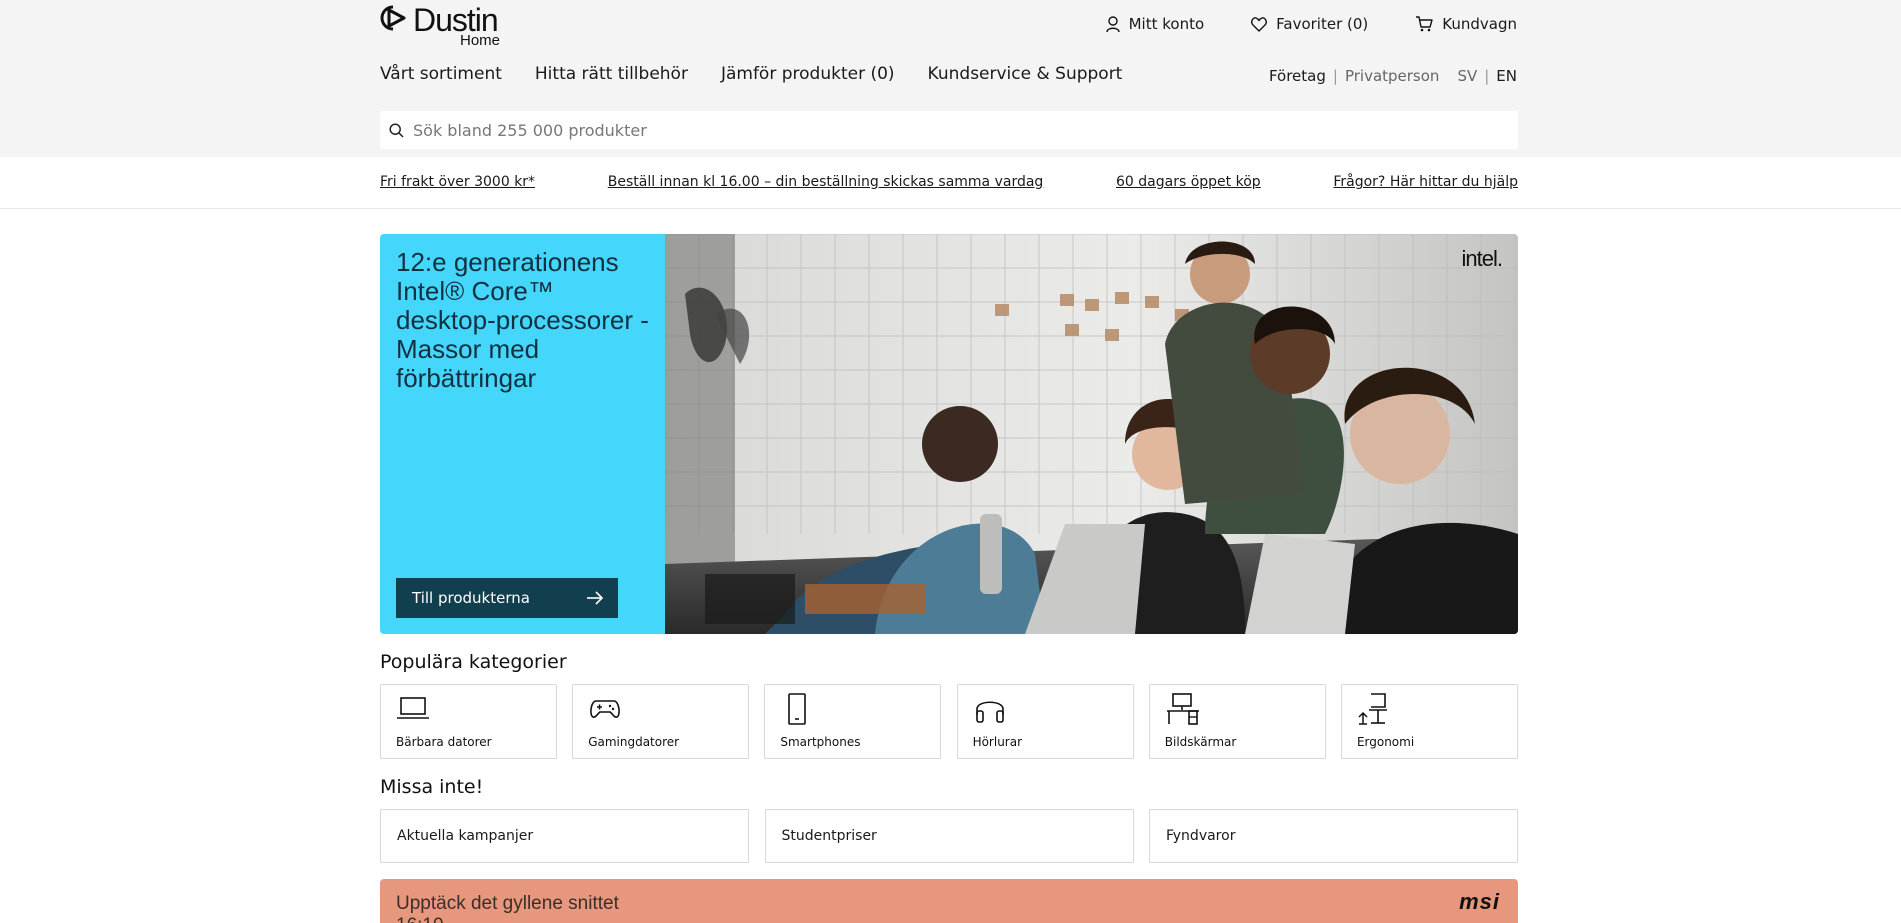  Describe the element at coordinates (1467, 76) in the screenshot. I see `lang-sv-link: SV` at that location.